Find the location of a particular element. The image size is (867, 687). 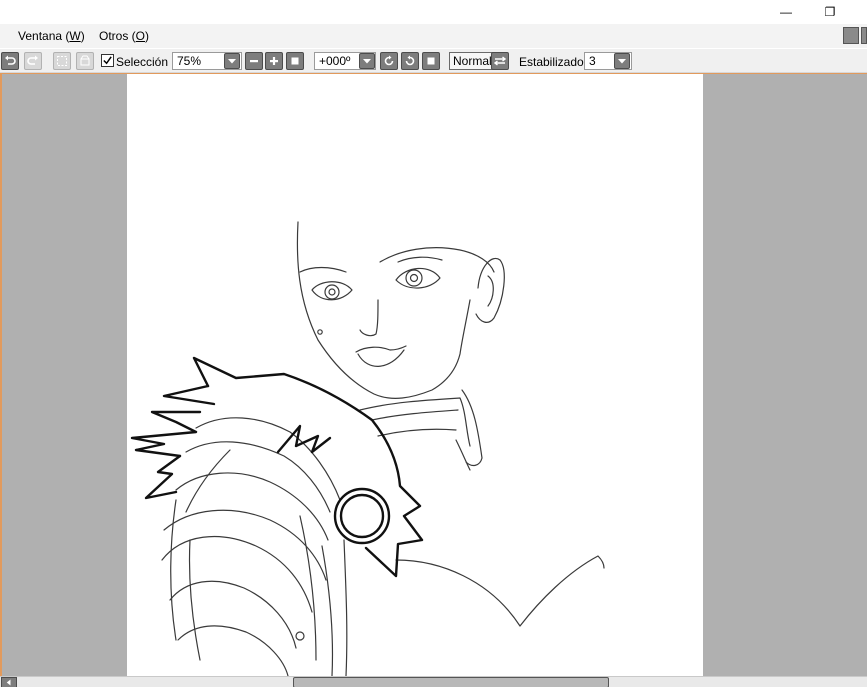

scroll-left-icon is located at coordinates (8, 682).